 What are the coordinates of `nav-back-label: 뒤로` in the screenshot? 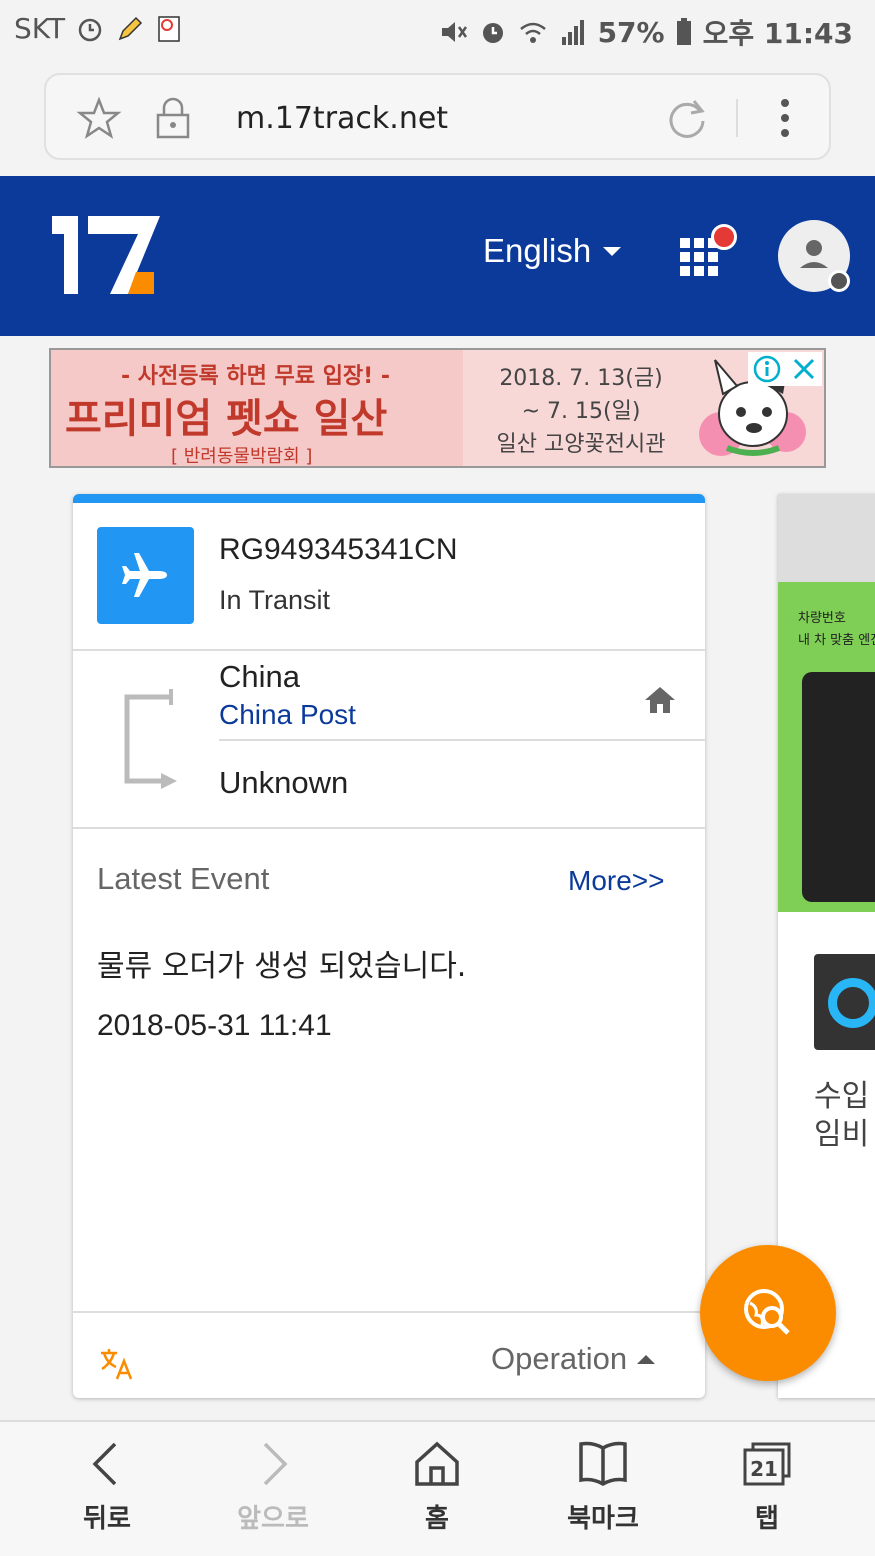 It's located at (107, 1519).